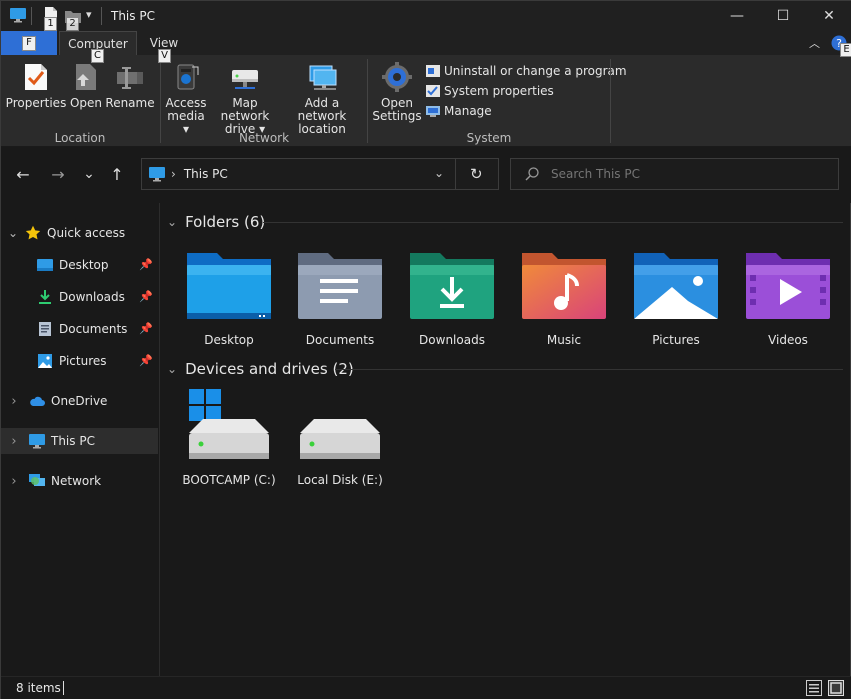 The height and width of the screenshot is (699, 851). What do you see at coordinates (89, 174) in the screenshot?
I see `recent-locations-button: ⌄` at bounding box center [89, 174].